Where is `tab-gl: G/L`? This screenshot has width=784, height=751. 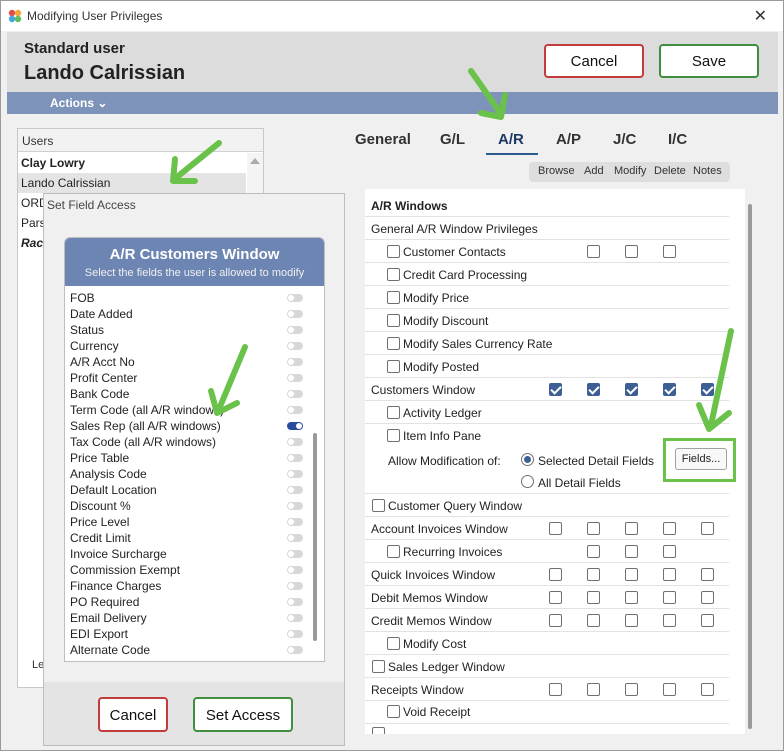
tab-gl: G/L is located at coordinates (452, 139).